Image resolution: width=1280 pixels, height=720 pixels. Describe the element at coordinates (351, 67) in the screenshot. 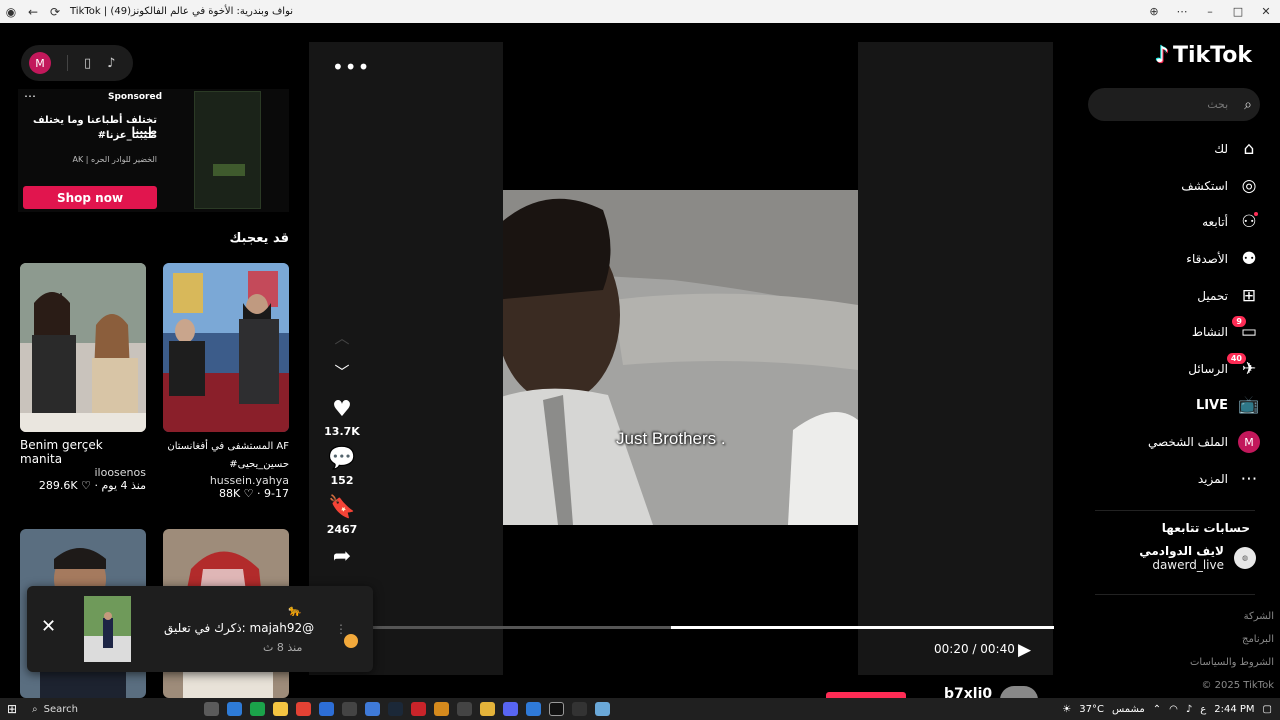

I see `video-more-icon: •••` at that location.